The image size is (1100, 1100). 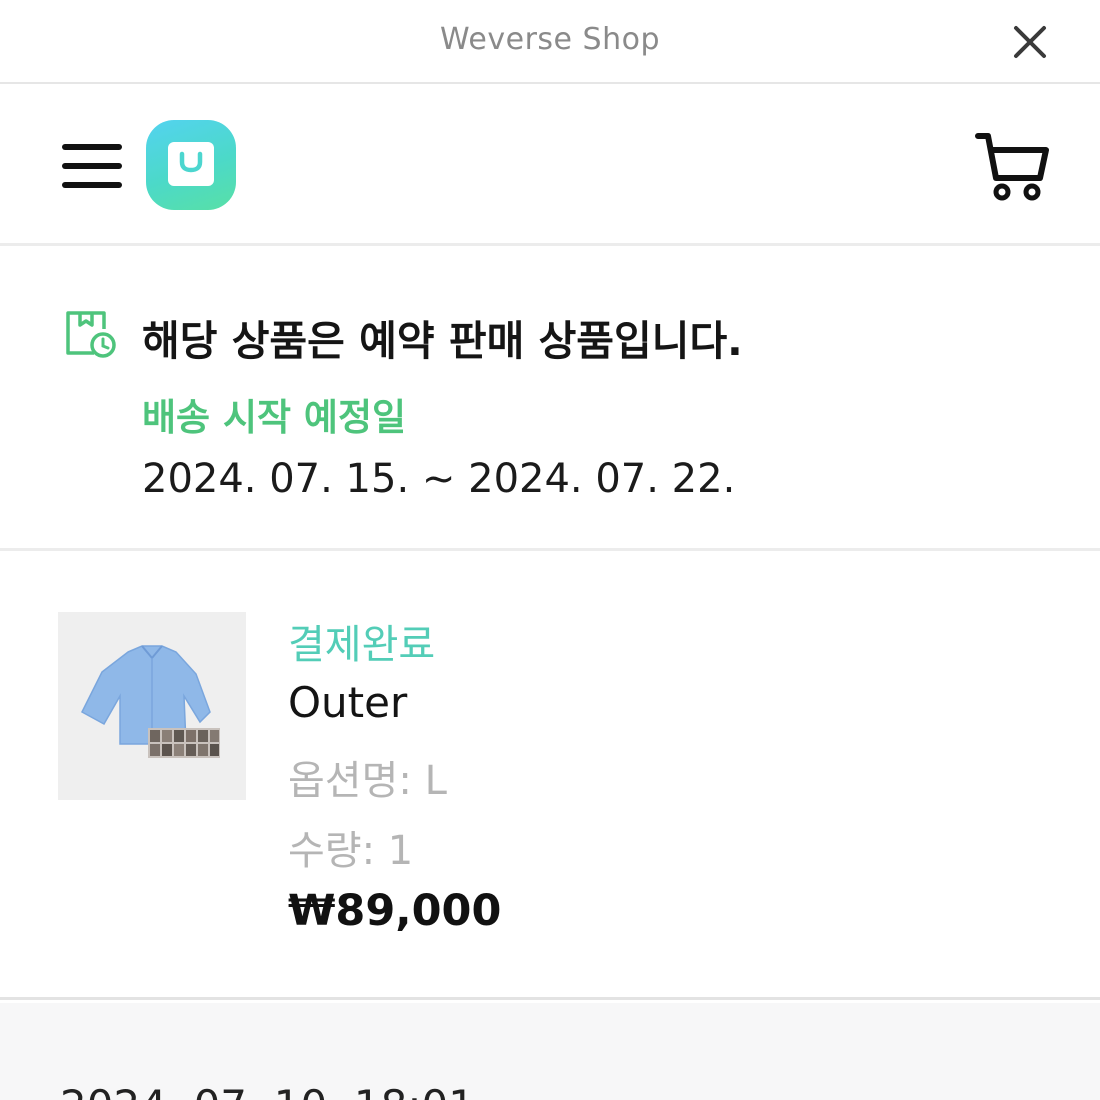 What do you see at coordinates (267, 1090) in the screenshot?
I see `order-datetime: 2024. 07. 10. 18:01` at bounding box center [267, 1090].